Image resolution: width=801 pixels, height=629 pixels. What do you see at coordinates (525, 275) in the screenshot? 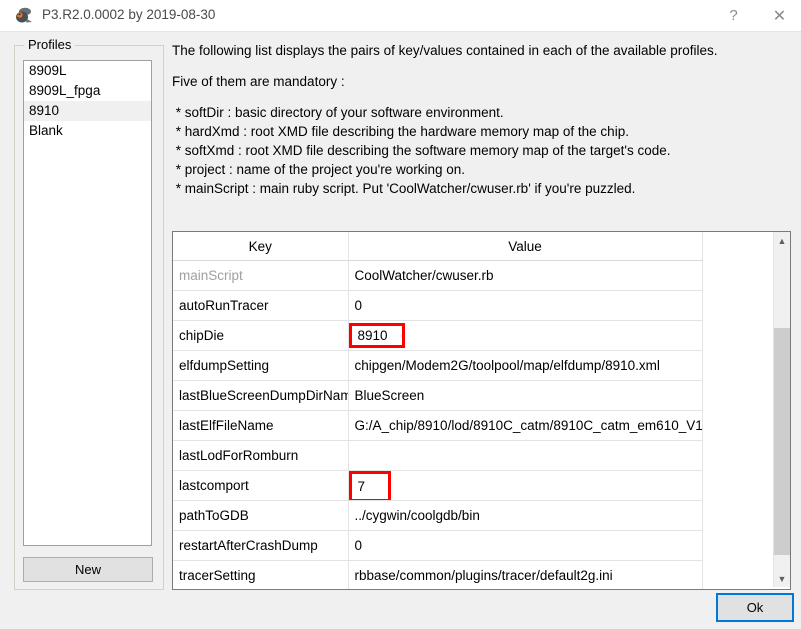
I see `cell-value: CoolWatcher/cwuser.rb` at bounding box center [525, 275].